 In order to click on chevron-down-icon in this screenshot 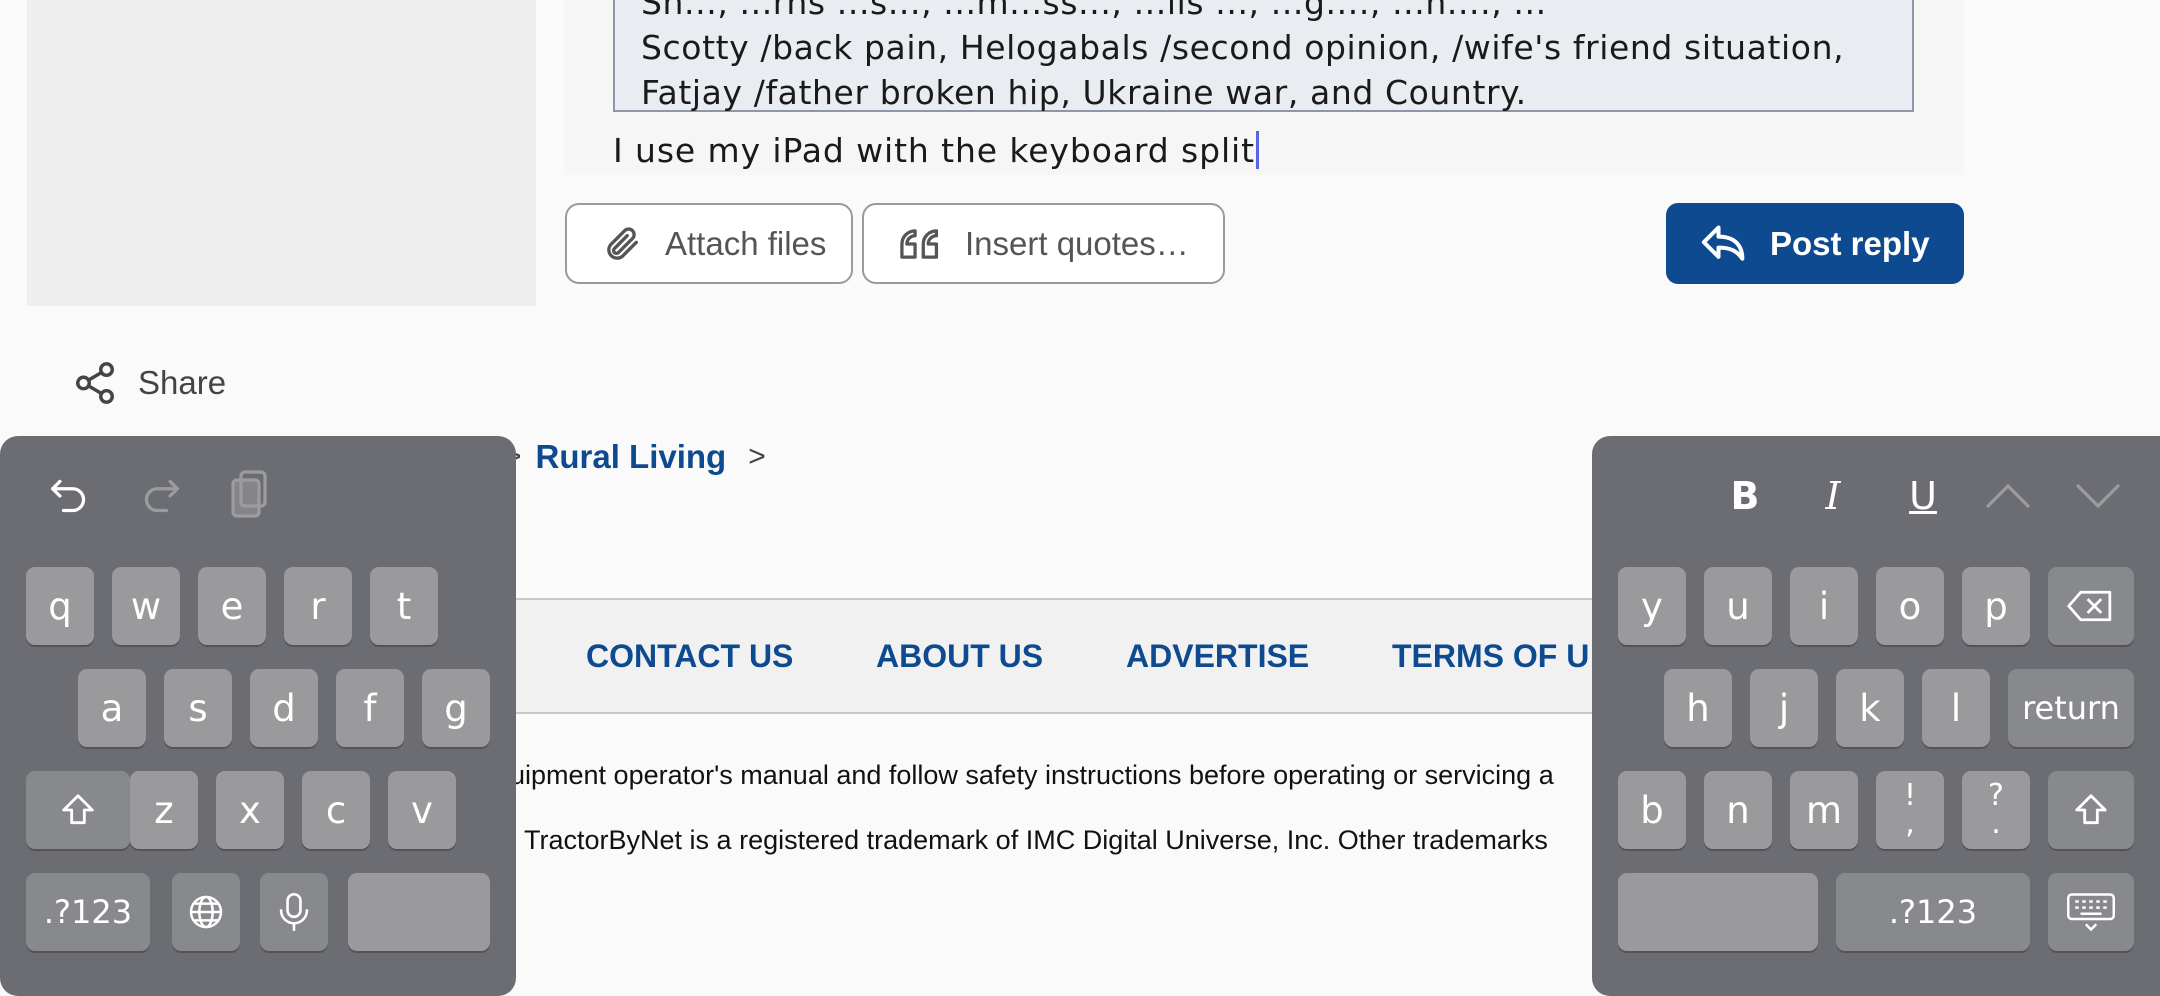, I will do `click(2098, 496)`.